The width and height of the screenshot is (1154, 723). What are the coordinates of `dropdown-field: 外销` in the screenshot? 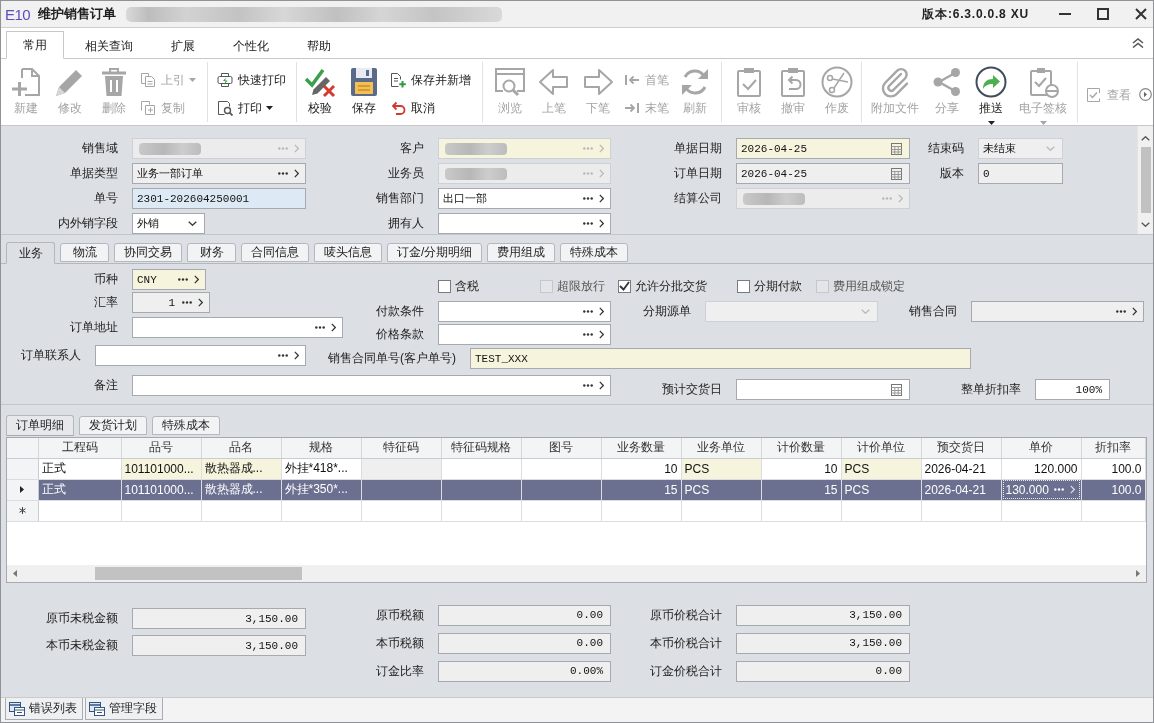 It's located at (168, 223).